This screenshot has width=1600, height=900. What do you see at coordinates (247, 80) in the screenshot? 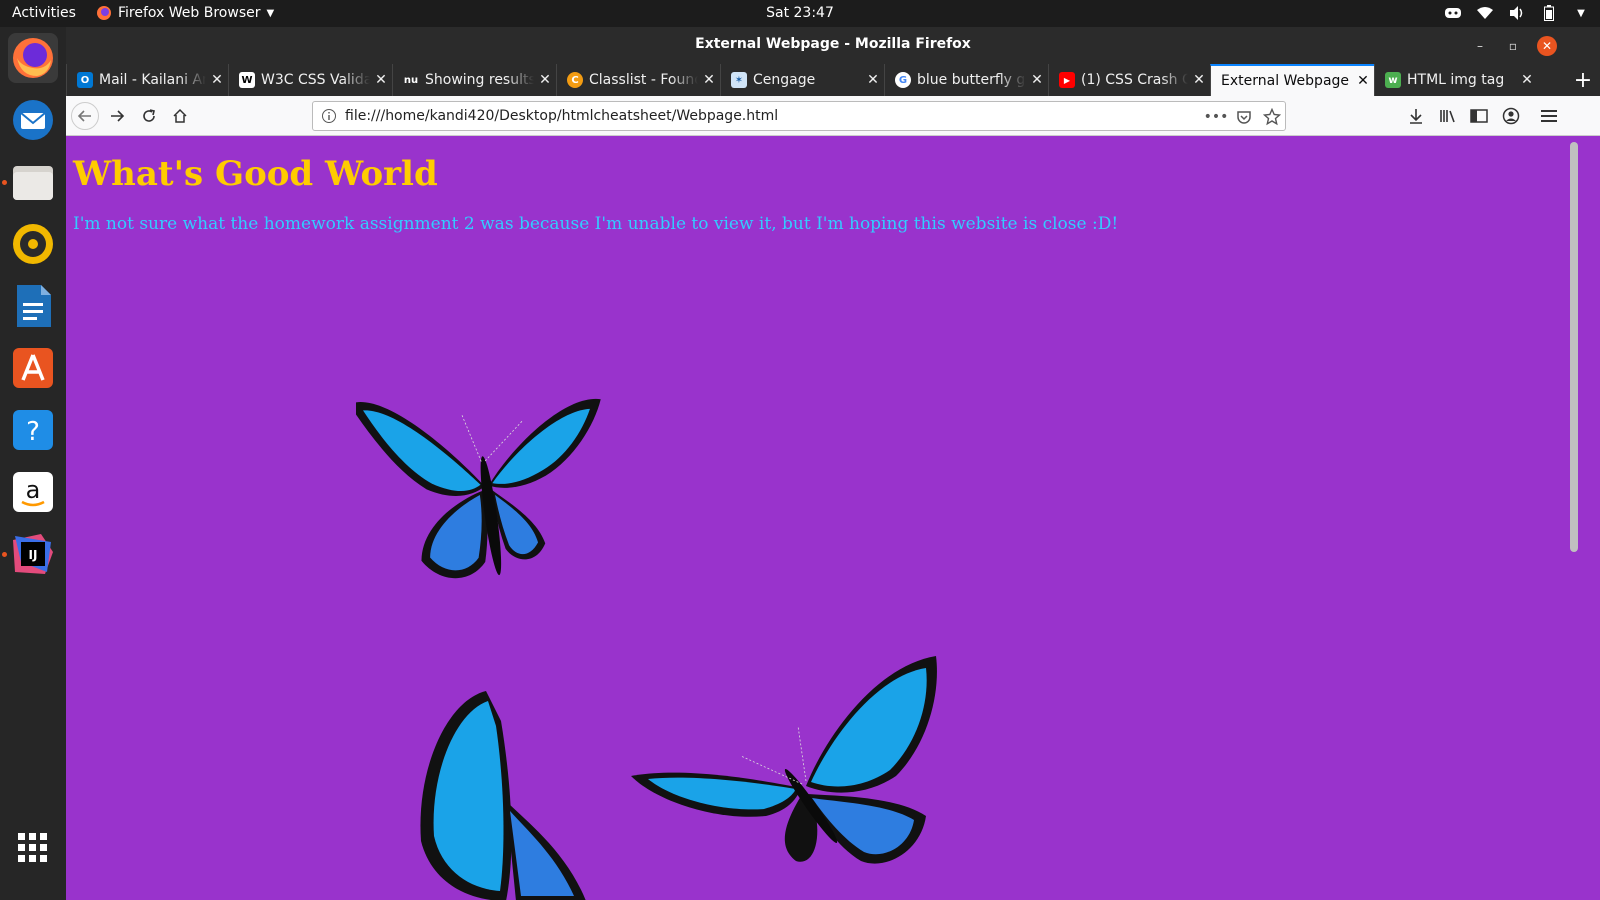
I see `w3c-icon: W` at bounding box center [247, 80].